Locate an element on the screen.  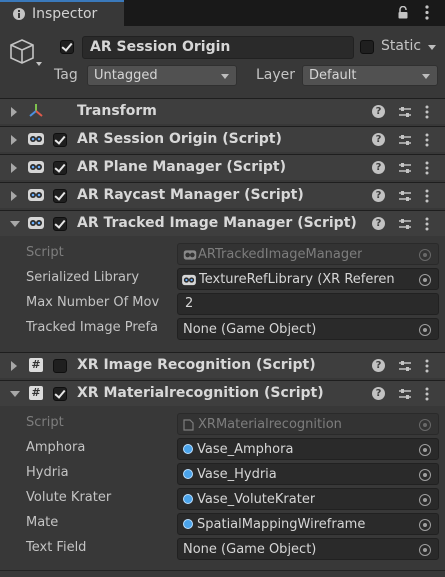
bottom-divider is located at coordinates (222, 570).